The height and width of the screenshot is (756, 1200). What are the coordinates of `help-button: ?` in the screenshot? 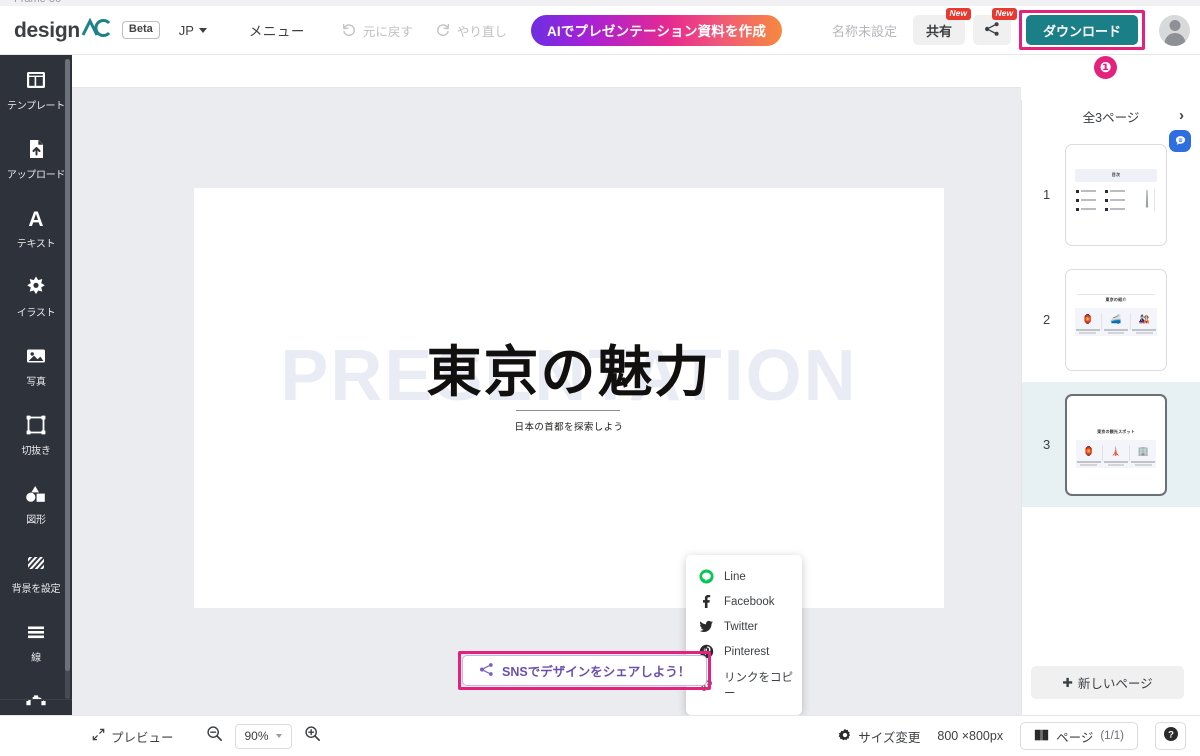 It's located at (1170, 736).